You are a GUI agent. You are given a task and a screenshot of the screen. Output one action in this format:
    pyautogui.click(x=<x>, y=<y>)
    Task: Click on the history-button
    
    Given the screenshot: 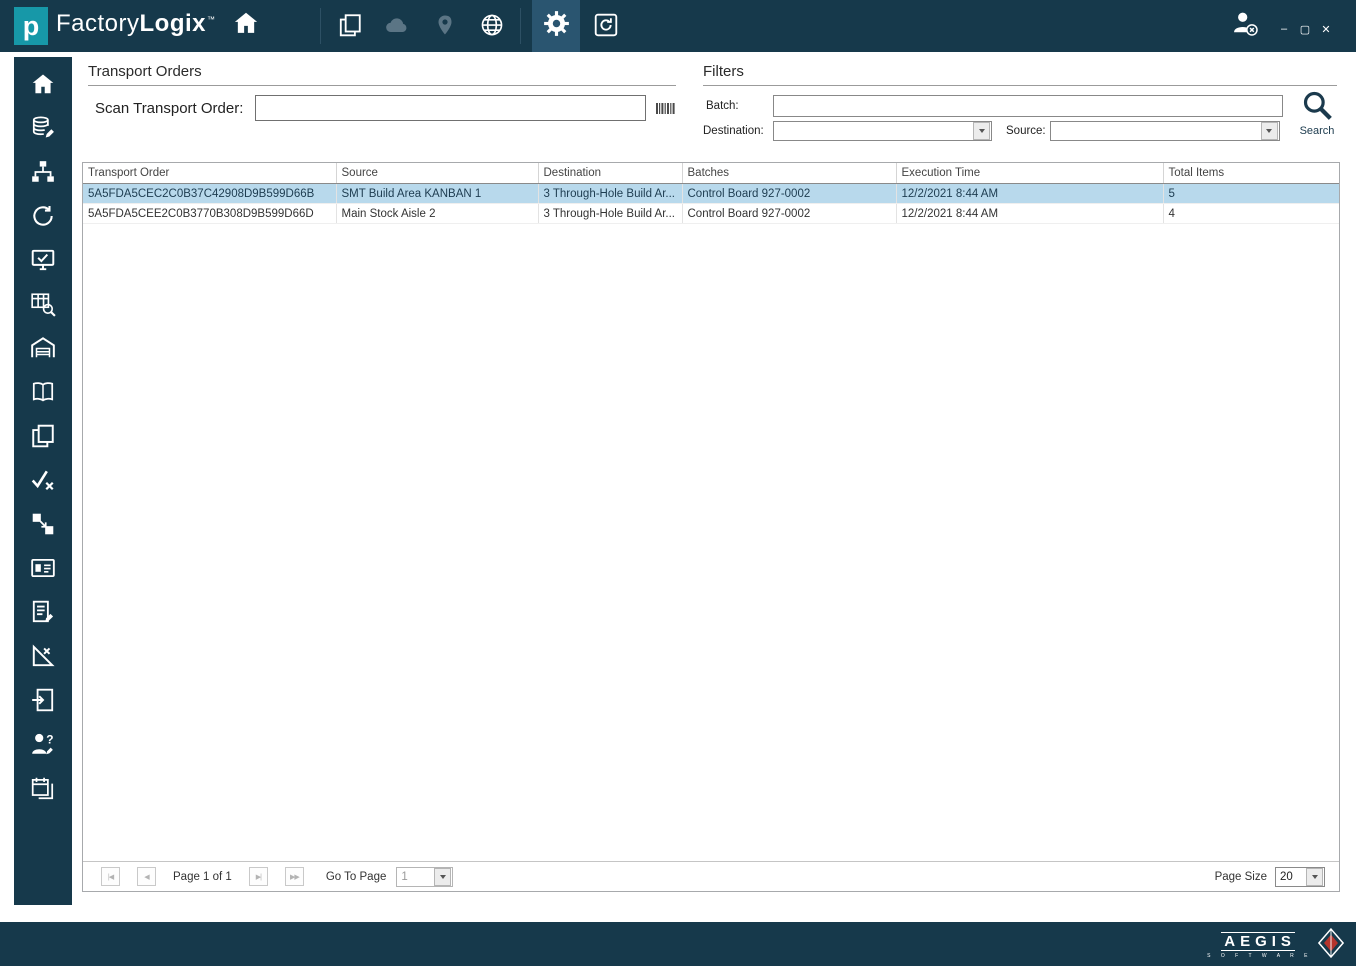 What is the action you would take?
    pyautogui.click(x=606, y=27)
    